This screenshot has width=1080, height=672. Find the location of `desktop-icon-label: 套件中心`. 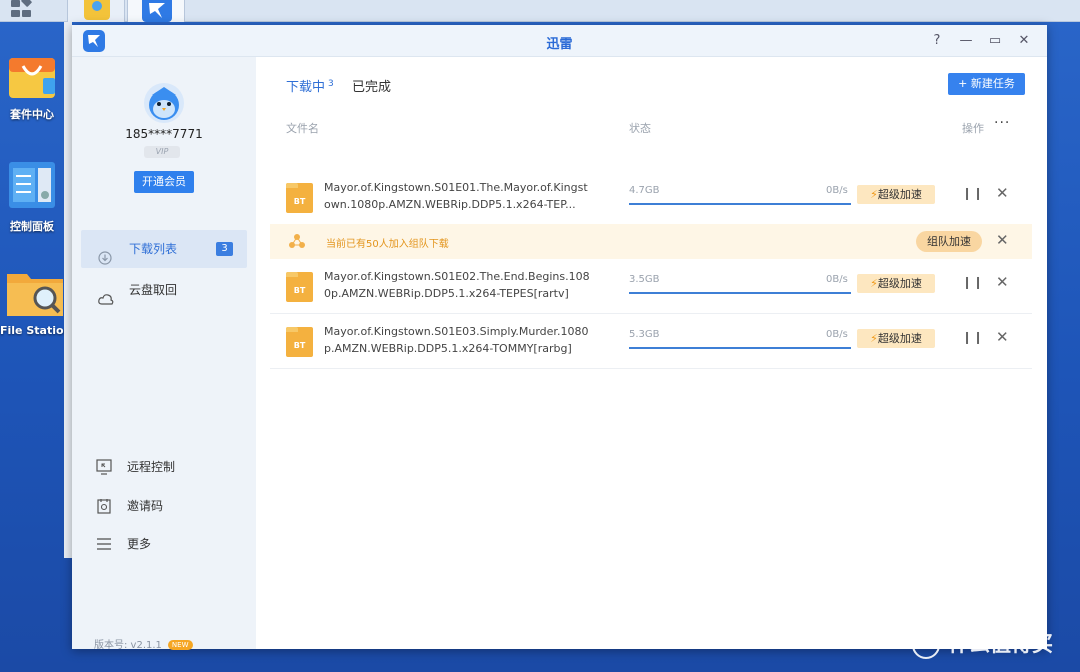

desktop-icon-label: 套件中心 is located at coordinates (32, 114).